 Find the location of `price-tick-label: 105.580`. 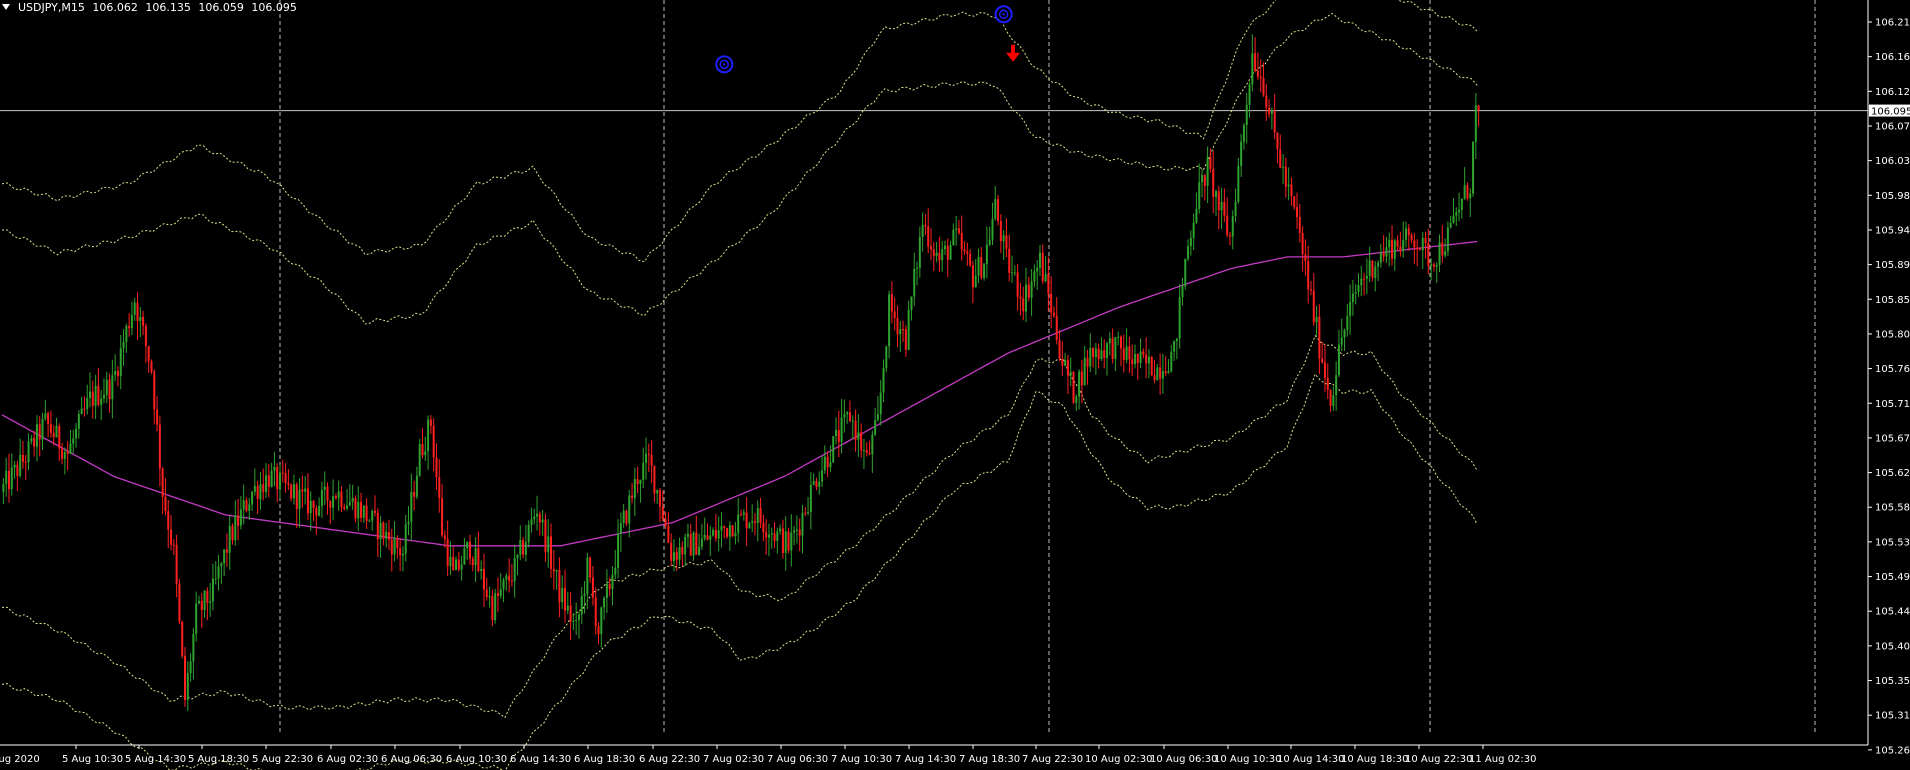

price-tick-label: 105.580 is located at coordinates (1892, 508).